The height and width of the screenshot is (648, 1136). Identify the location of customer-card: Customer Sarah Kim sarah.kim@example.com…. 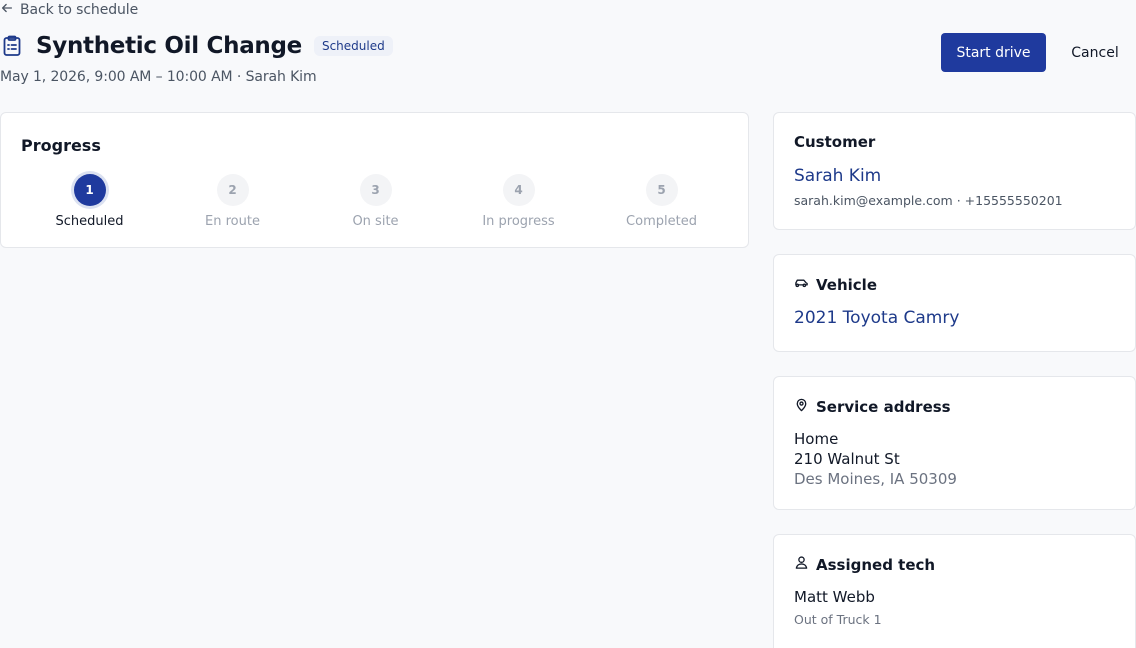
(954, 171).